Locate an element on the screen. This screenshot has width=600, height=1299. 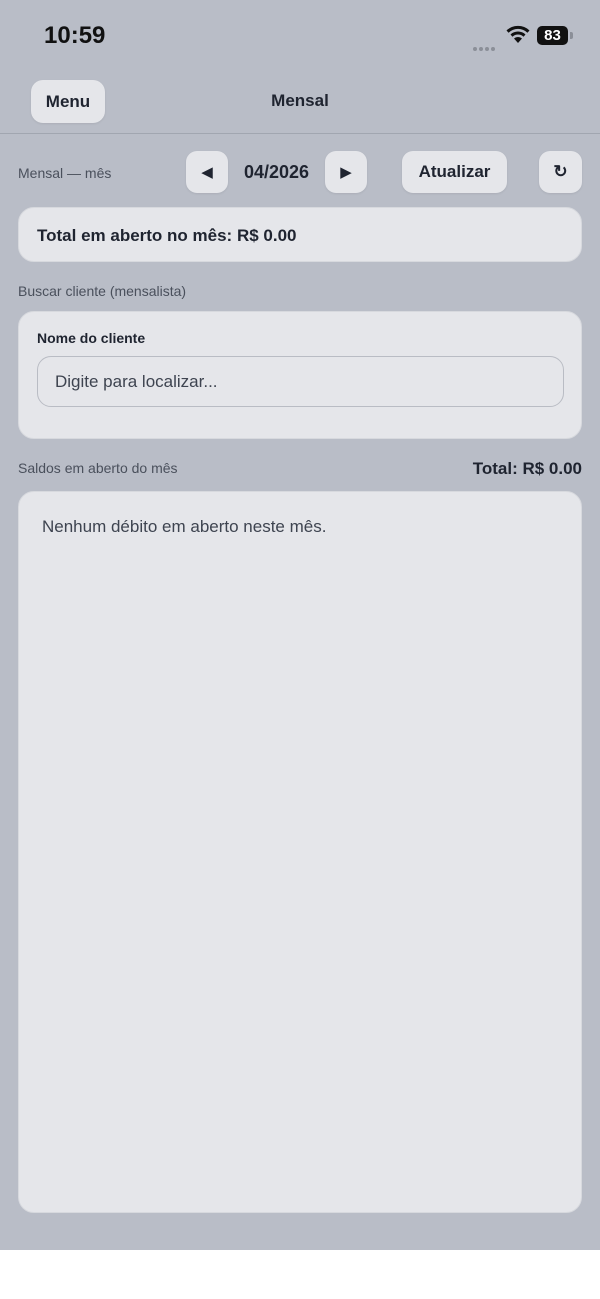
next-arrow-icon: ▶ is located at coordinates (346, 172).